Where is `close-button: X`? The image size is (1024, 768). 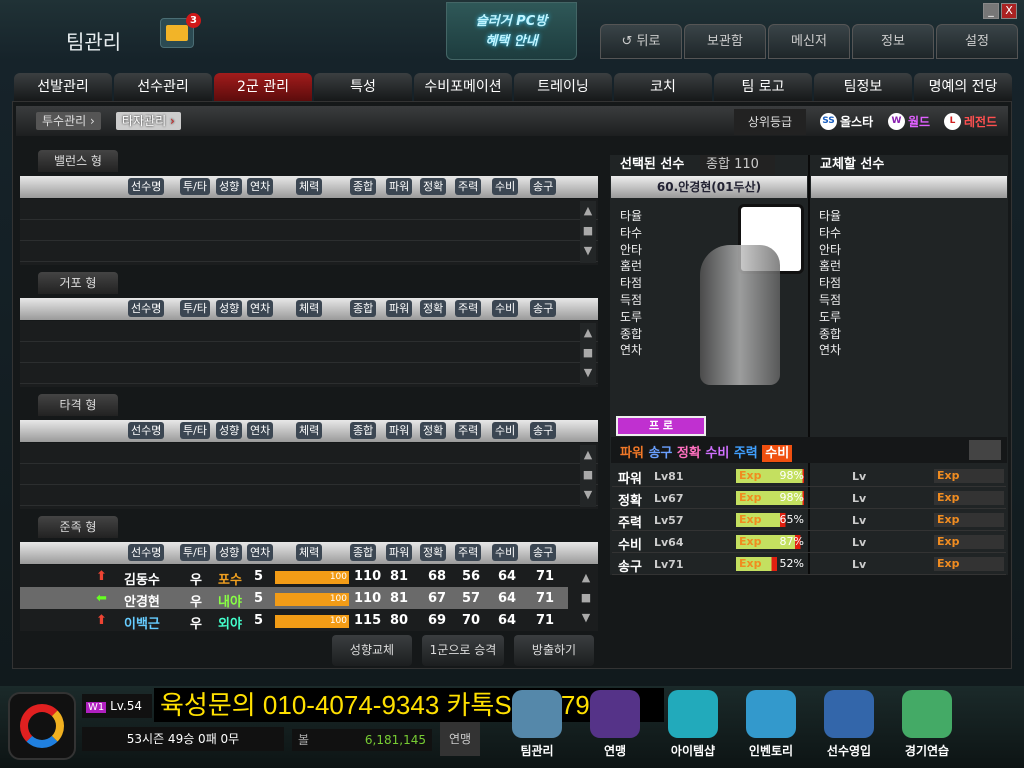
close-button: X is located at coordinates (1009, 11).